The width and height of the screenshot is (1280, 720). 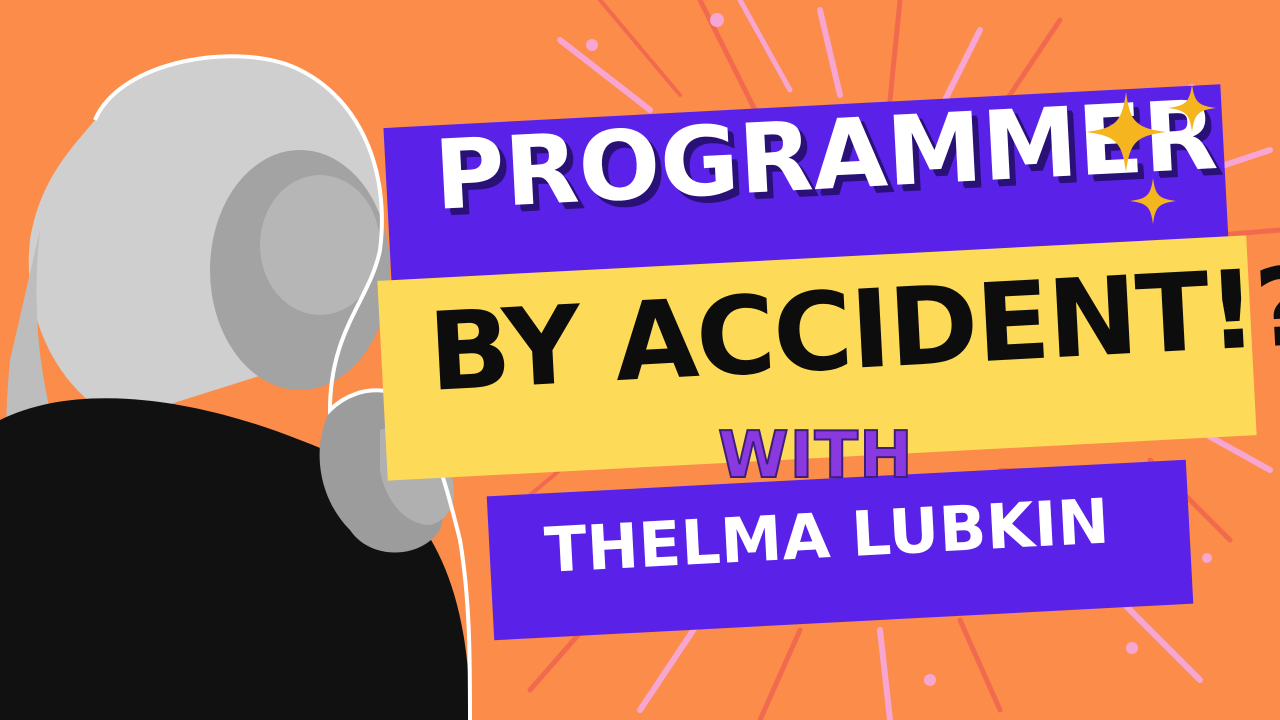 I want to click on with-label: WITH, so click(x=815, y=456).